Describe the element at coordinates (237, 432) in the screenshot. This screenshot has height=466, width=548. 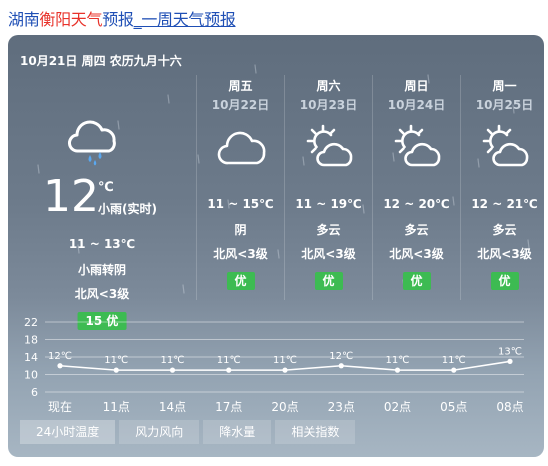
I see `tab-precipitation: 降水量` at that location.